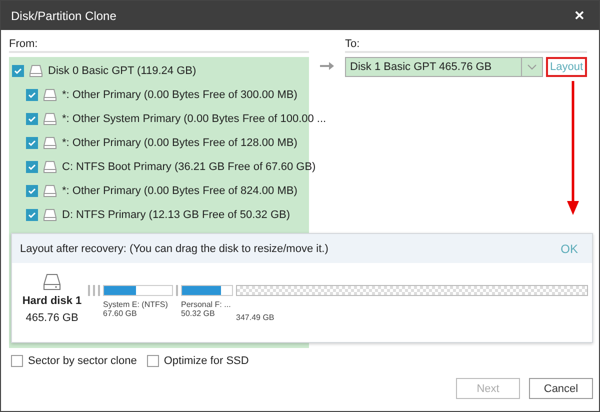  I want to click on target-dropdown: Disk 1 Basic GPT 465.76 GB, so click(444, 67).